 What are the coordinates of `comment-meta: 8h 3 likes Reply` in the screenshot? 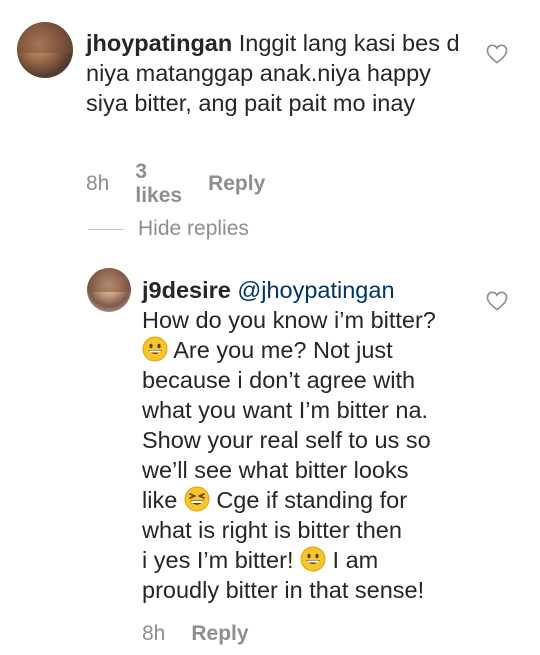 It's located at (175, 184).